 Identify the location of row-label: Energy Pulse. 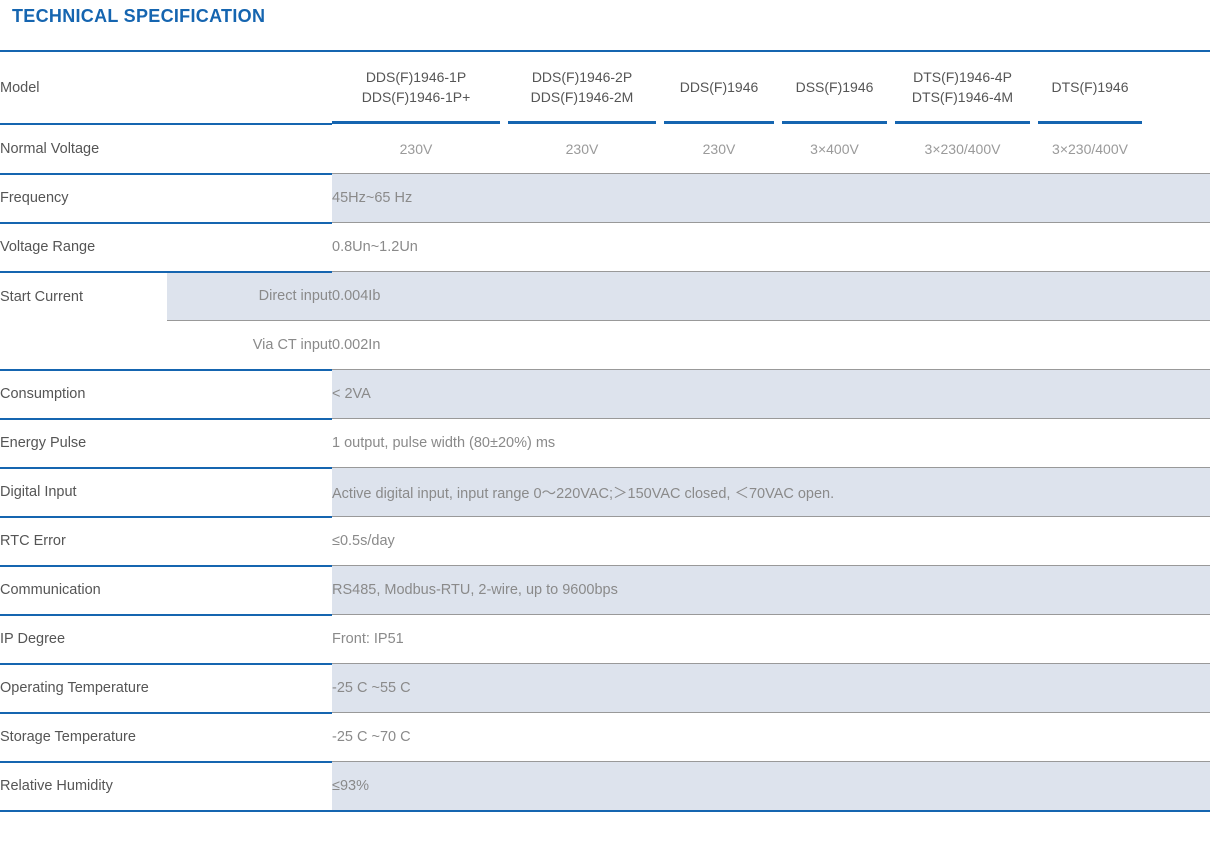
(166, 442).